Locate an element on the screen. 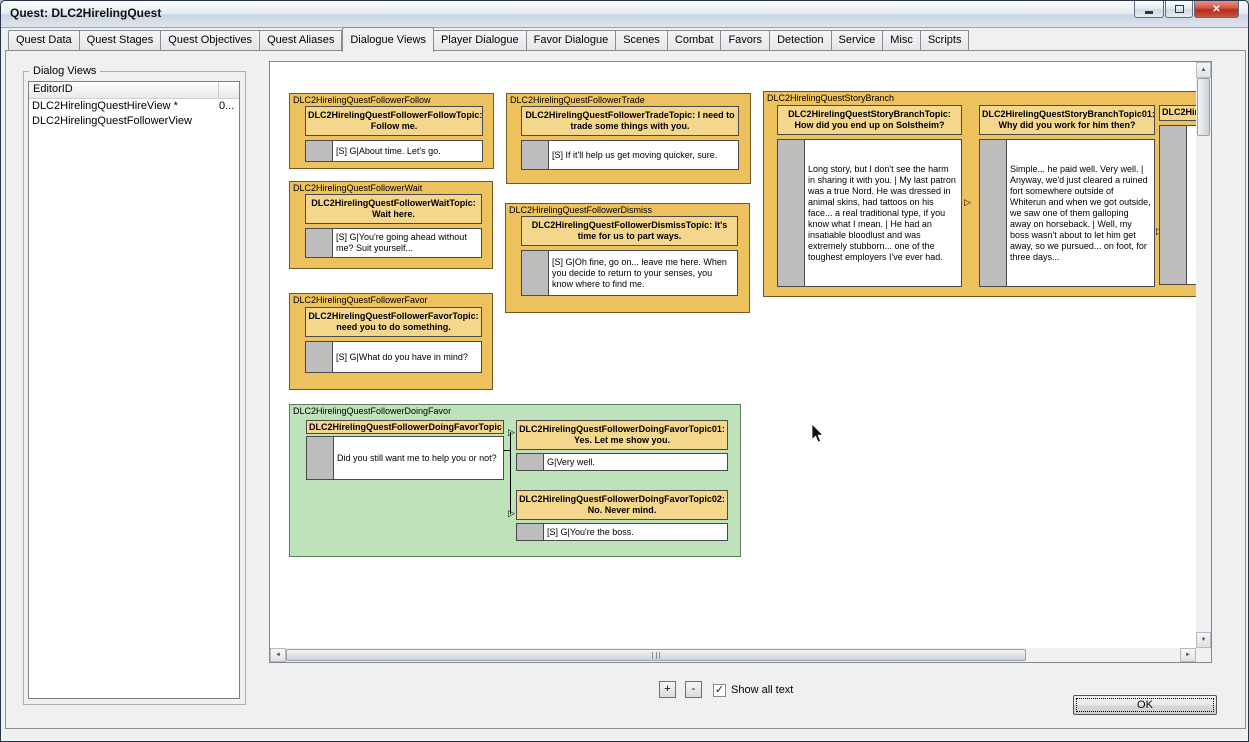  tab-scripts: Scripts is located at coordinates (945, 40).